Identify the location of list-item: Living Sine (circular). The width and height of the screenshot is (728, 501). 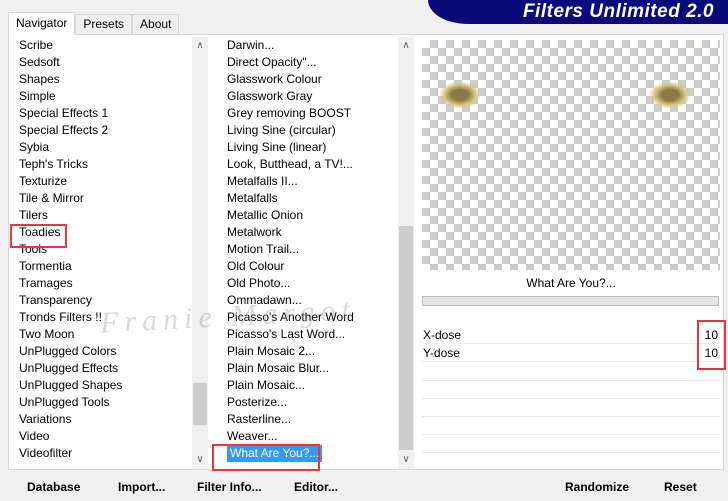
(309, 130).